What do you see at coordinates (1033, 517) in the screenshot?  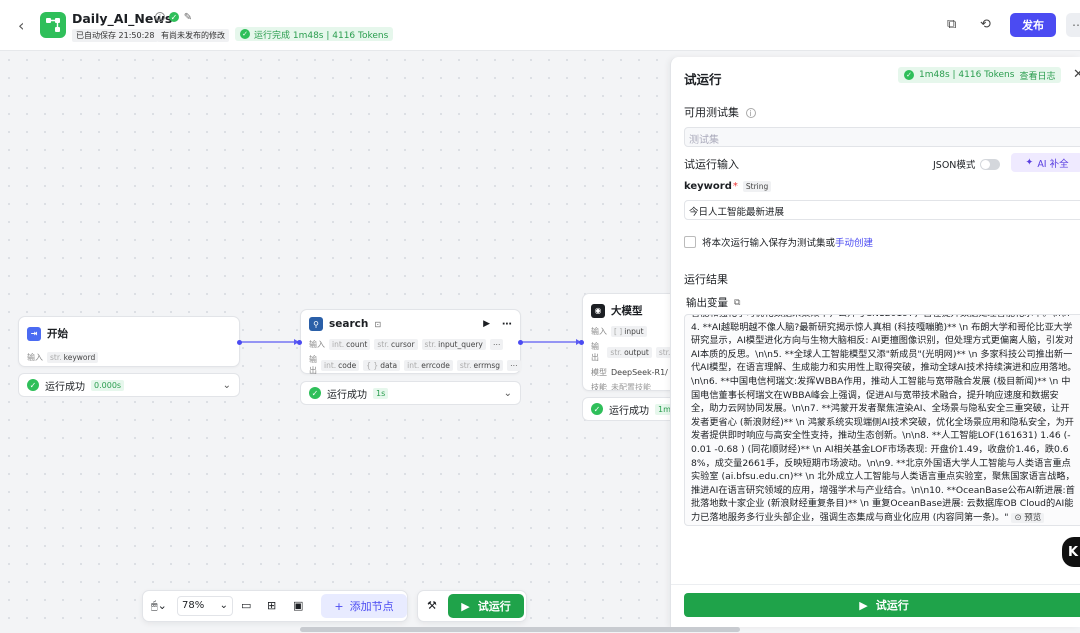 I see `preview-label: 预览` at bounding box center [1033, 517].